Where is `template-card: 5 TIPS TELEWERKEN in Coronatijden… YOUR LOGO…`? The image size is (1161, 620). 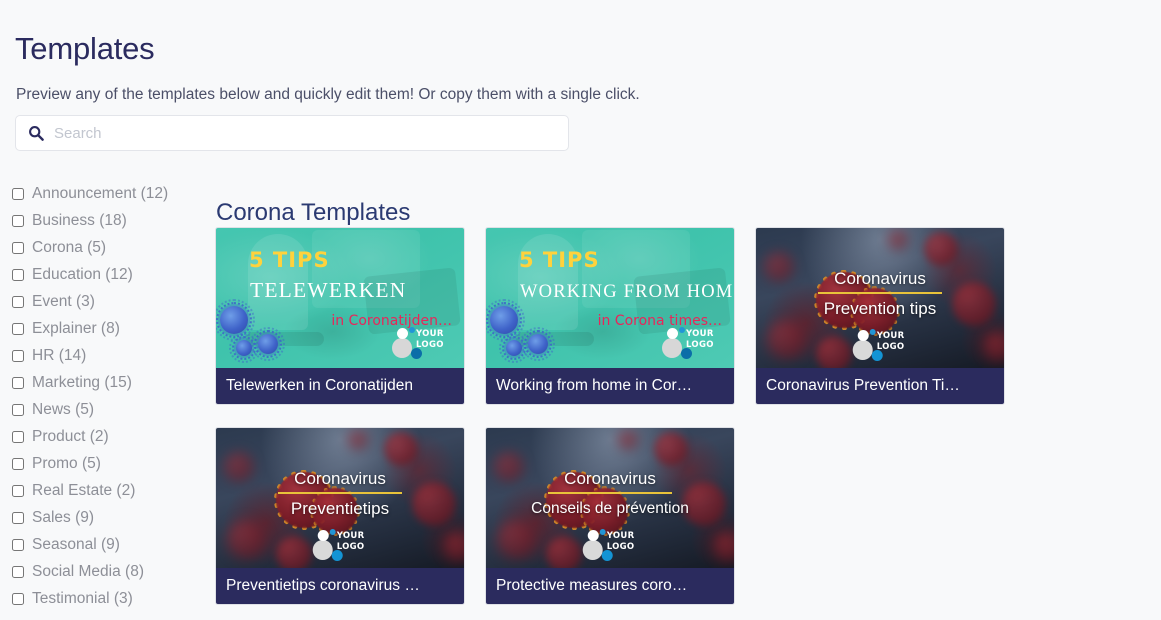
template-card: 5 TIPS TELEWERKEN in Coronatijden… YOUR LOGO… is located at coordinates (340, 316).